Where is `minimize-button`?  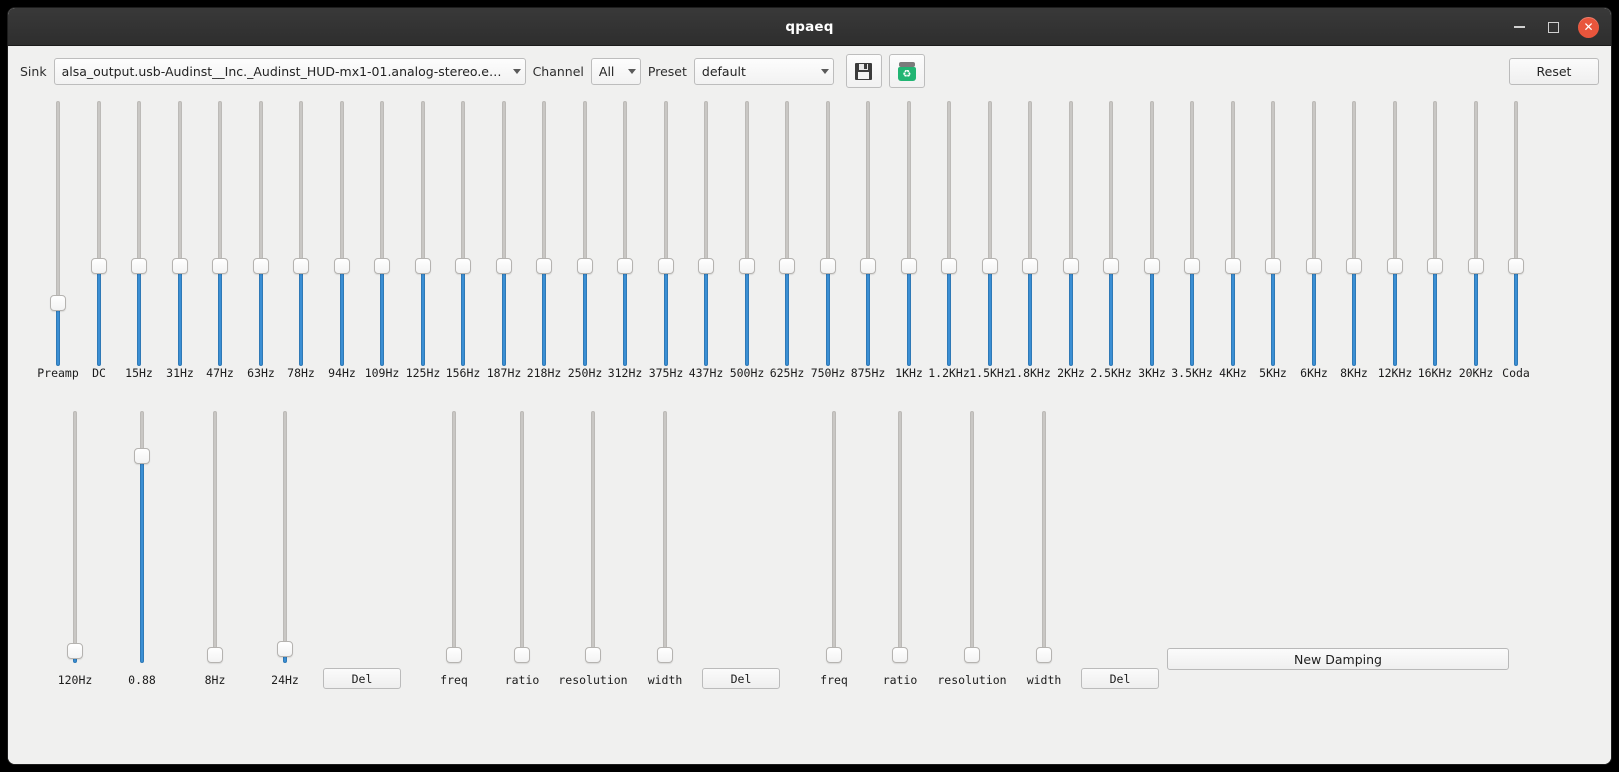
minimize-button is located at coordinates (1519, 27).